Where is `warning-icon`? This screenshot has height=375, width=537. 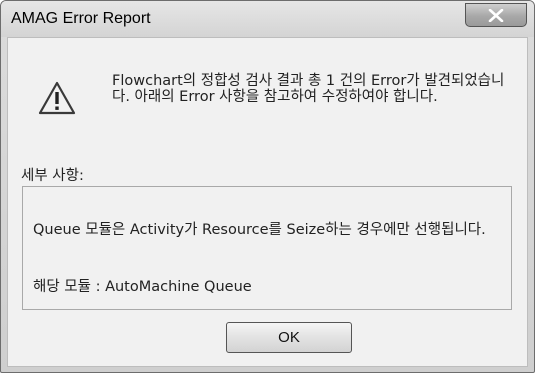 warning-icon is located at coordinates (57, 98).